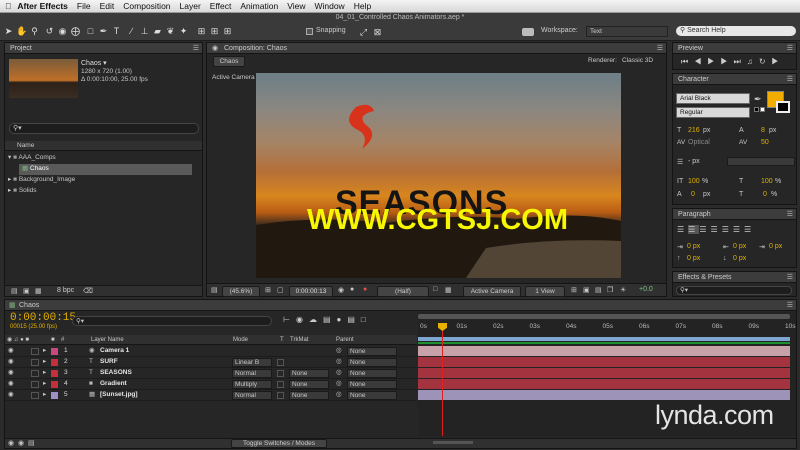 This screenshot has height=450, width=800. Describe the element at coordinates (62, 31) in the screenshot. I see `camera-tool-icon: ◉` at that location.